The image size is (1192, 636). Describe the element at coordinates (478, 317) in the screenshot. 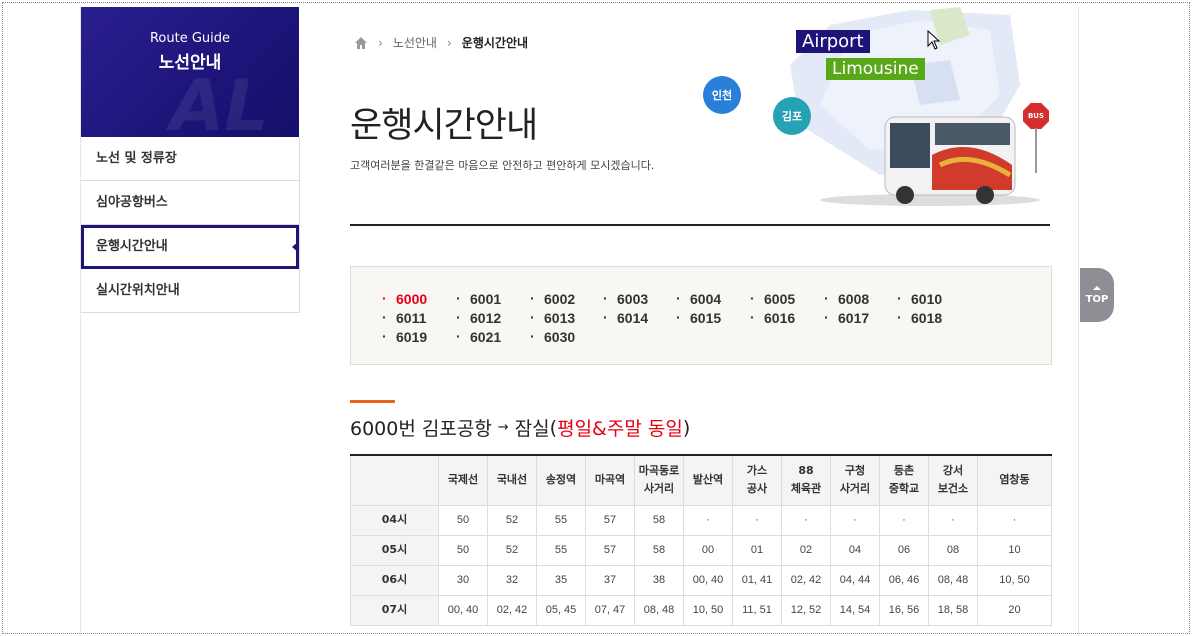

I see `route-link-6012: 6012` at that location.